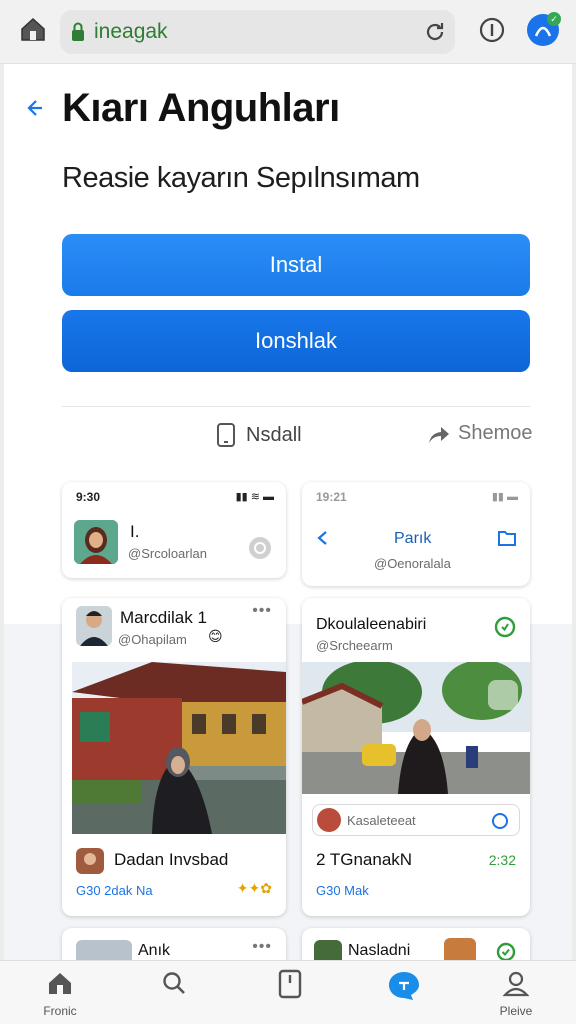 This screenshot has height=1024, width=576. I want to click on nav-profile-label: Pleive, so click(516, 1011).